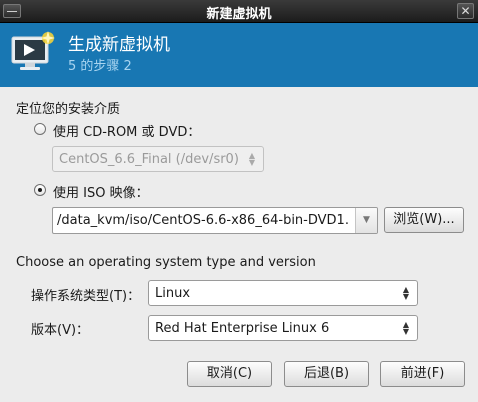 The width and height of the screenshot is (478, 402). What do you see at coordinates (283, 293) in the screenshot?
I see `os-type-select: Linux ▲ ▼` at bounding box center [283, 293].